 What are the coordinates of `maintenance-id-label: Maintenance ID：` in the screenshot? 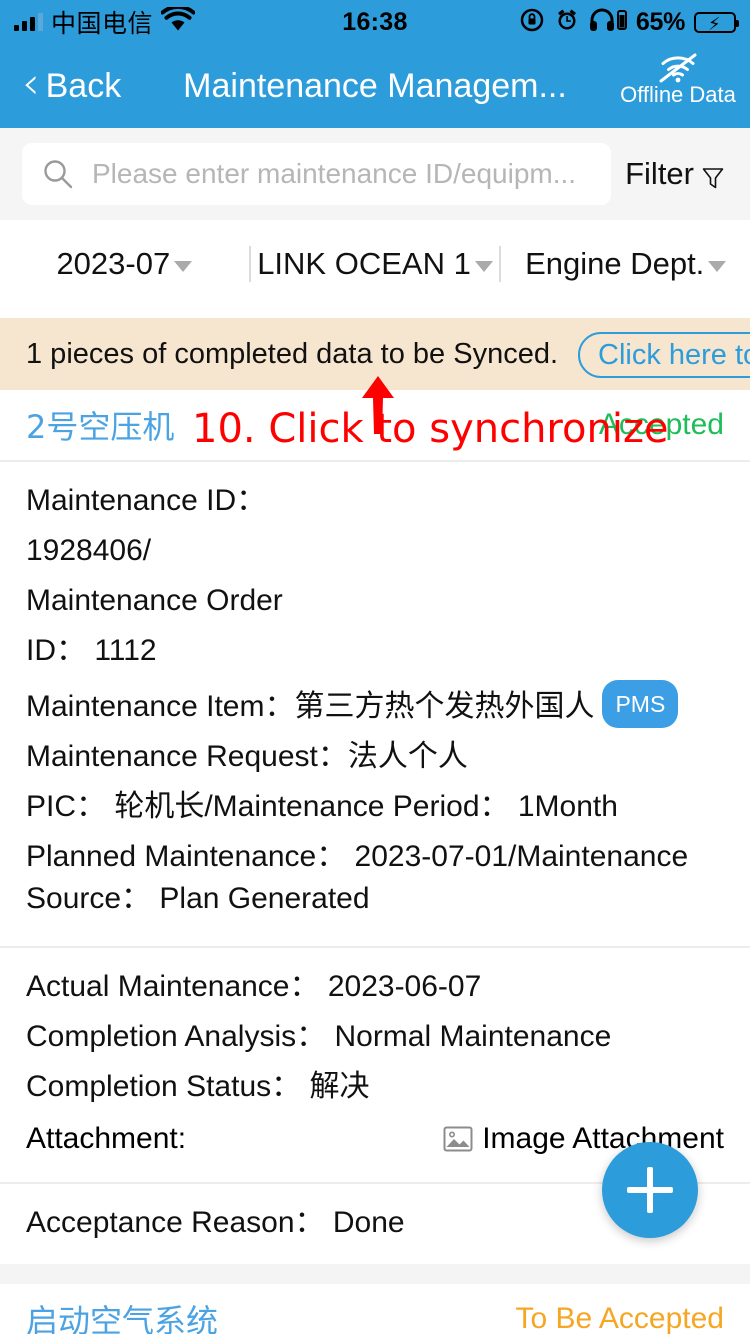 It's located at (146, 500).